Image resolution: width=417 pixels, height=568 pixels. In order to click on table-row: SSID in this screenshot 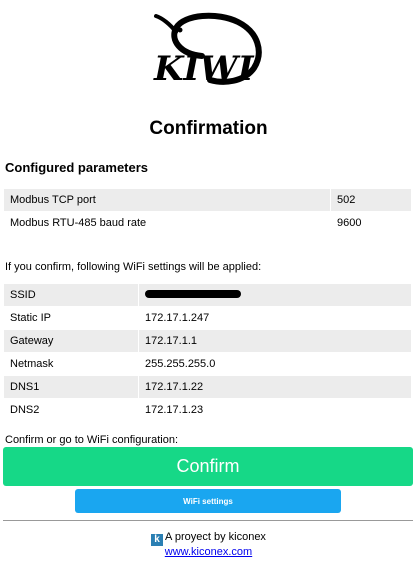, I will do `click(207, 295)`.